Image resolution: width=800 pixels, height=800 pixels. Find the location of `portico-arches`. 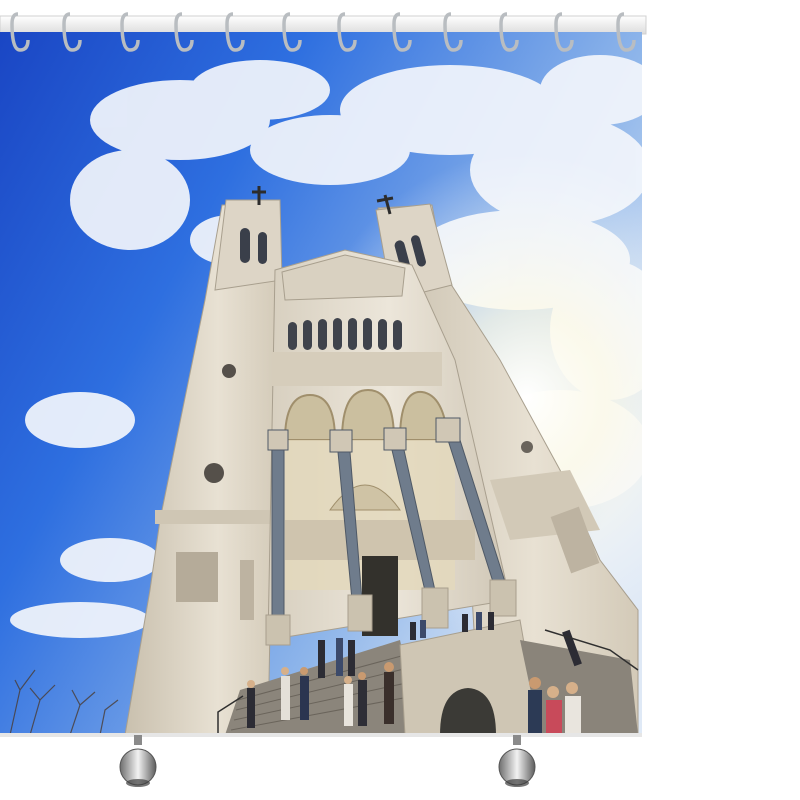

portico-arches is located at coordinates (366, 414).